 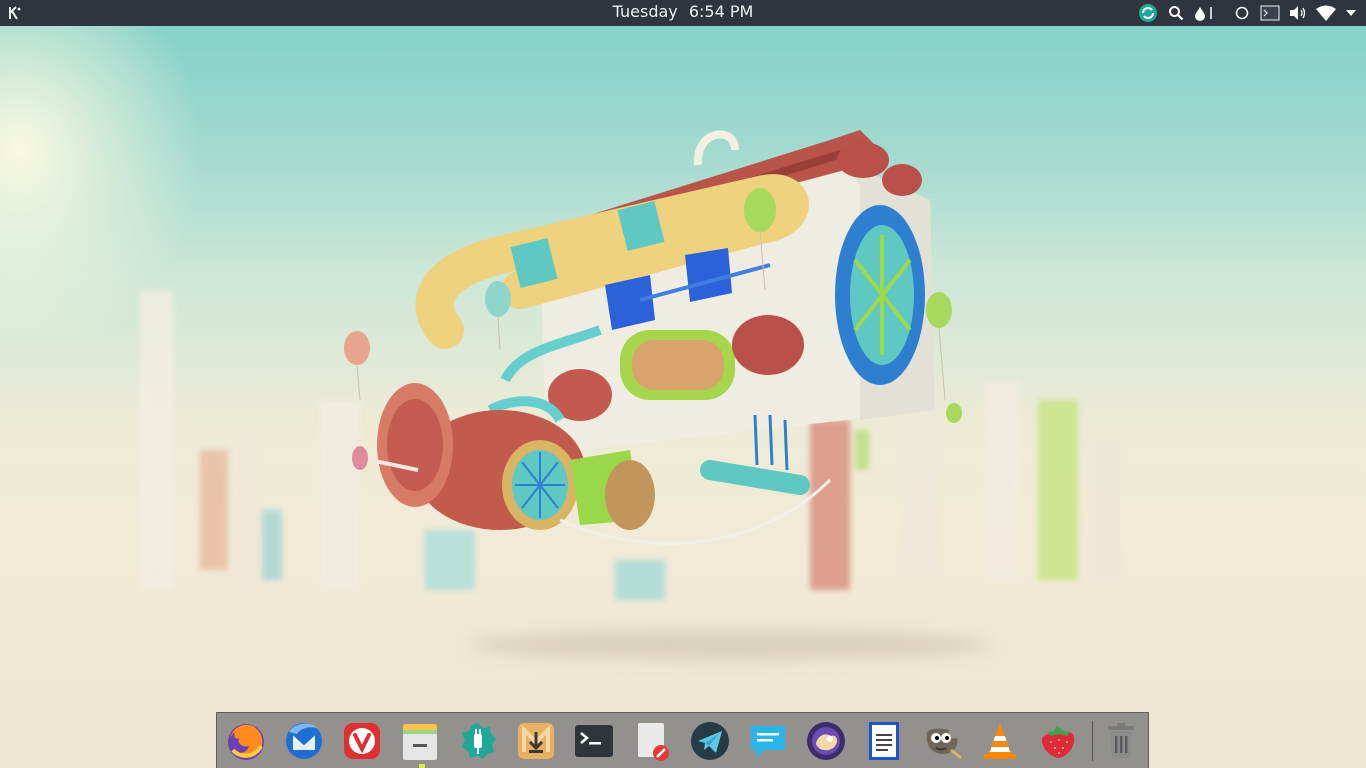 What do you see at coordinates (1121, 741) in the screenshot?
I see `trash-icon` at bounding box center [1121, 741].